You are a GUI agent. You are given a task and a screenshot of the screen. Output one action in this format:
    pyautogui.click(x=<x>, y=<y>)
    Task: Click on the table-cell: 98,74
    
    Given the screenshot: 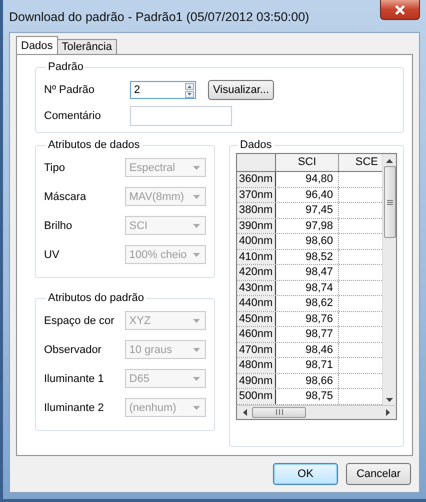 What is the action you would take?
    pyautogui.click(x=319, y=288)
    